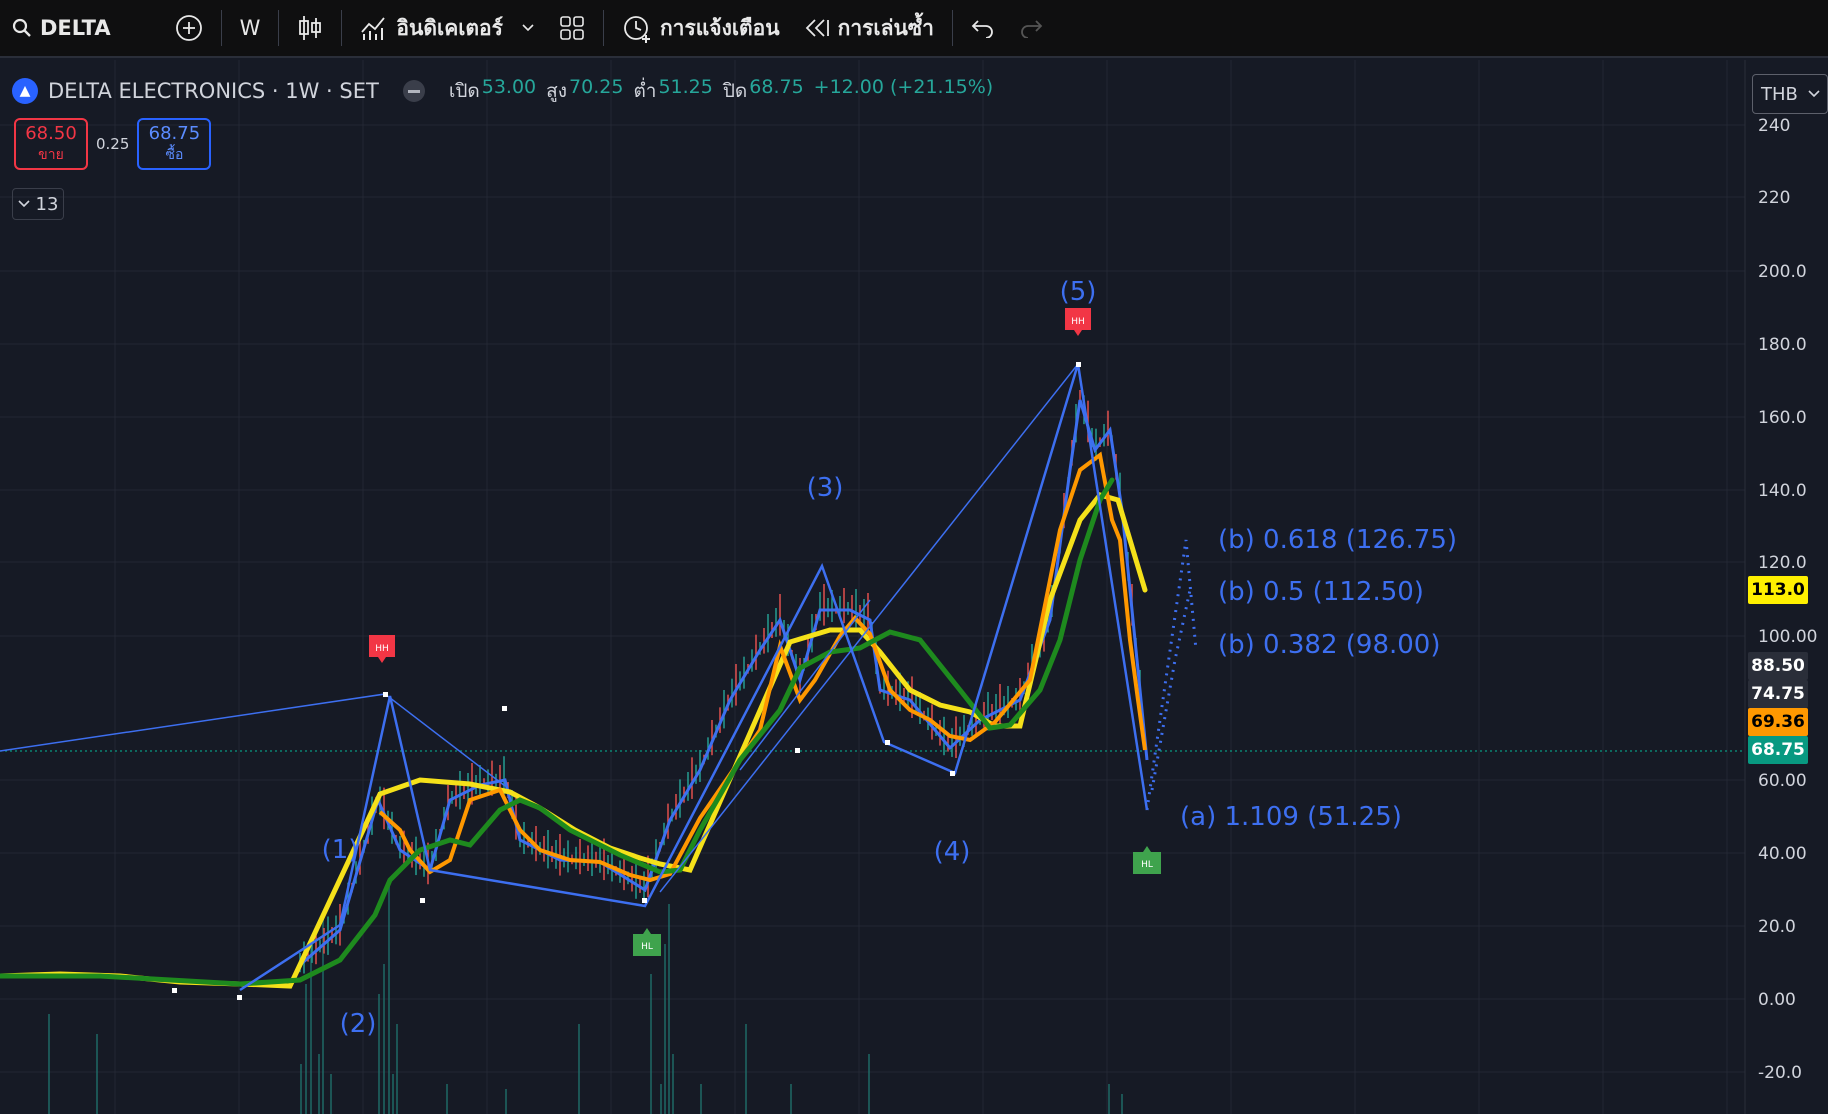  What do you see at coordinates (645, 91) in the screenshot?
I see `low-label: ต่ำ` at bounding box center [645, 91].